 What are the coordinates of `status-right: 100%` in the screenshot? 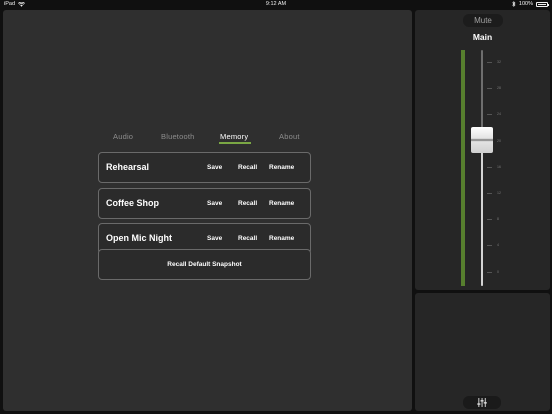 It's located at (530, 4).